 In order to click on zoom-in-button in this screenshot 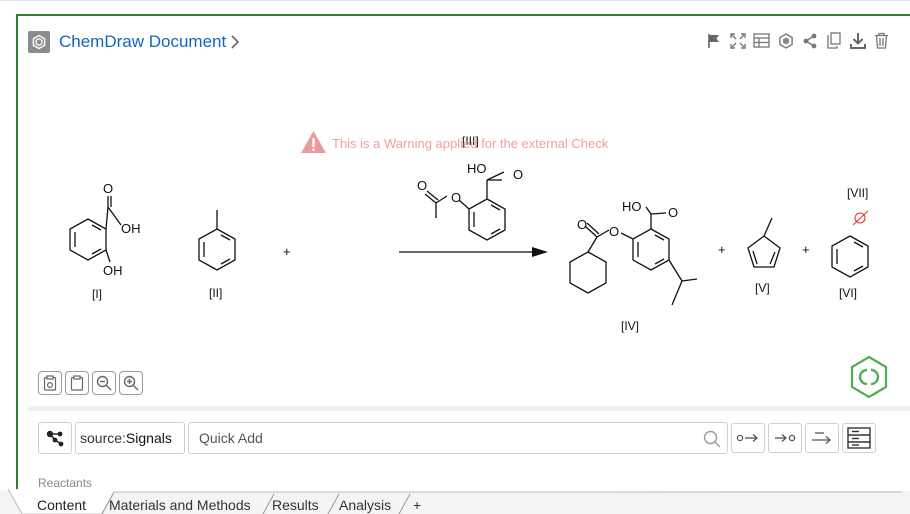, I will do `click(131, 383)`.